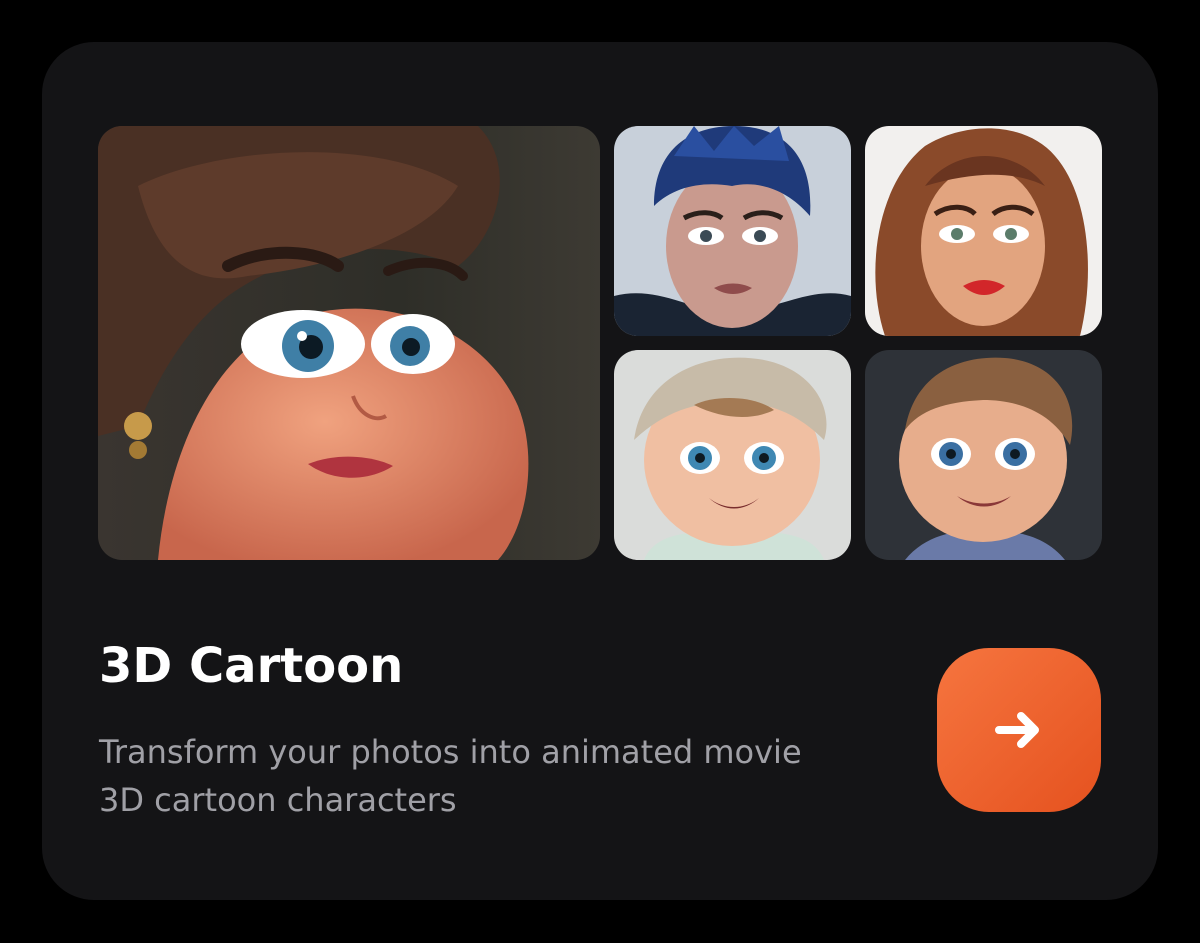  I want to click on card-description-line-2: 3D cartoon characters, so click(278, 800).